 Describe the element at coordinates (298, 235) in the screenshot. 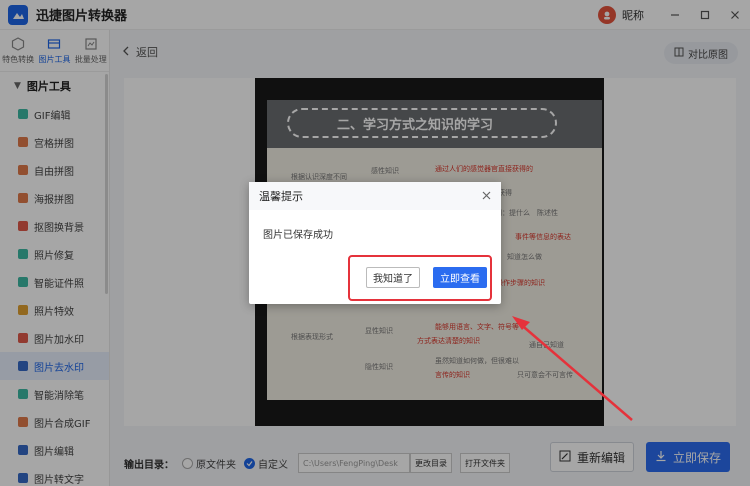

I see `dialog-message: 图片已保存成功` at that location.